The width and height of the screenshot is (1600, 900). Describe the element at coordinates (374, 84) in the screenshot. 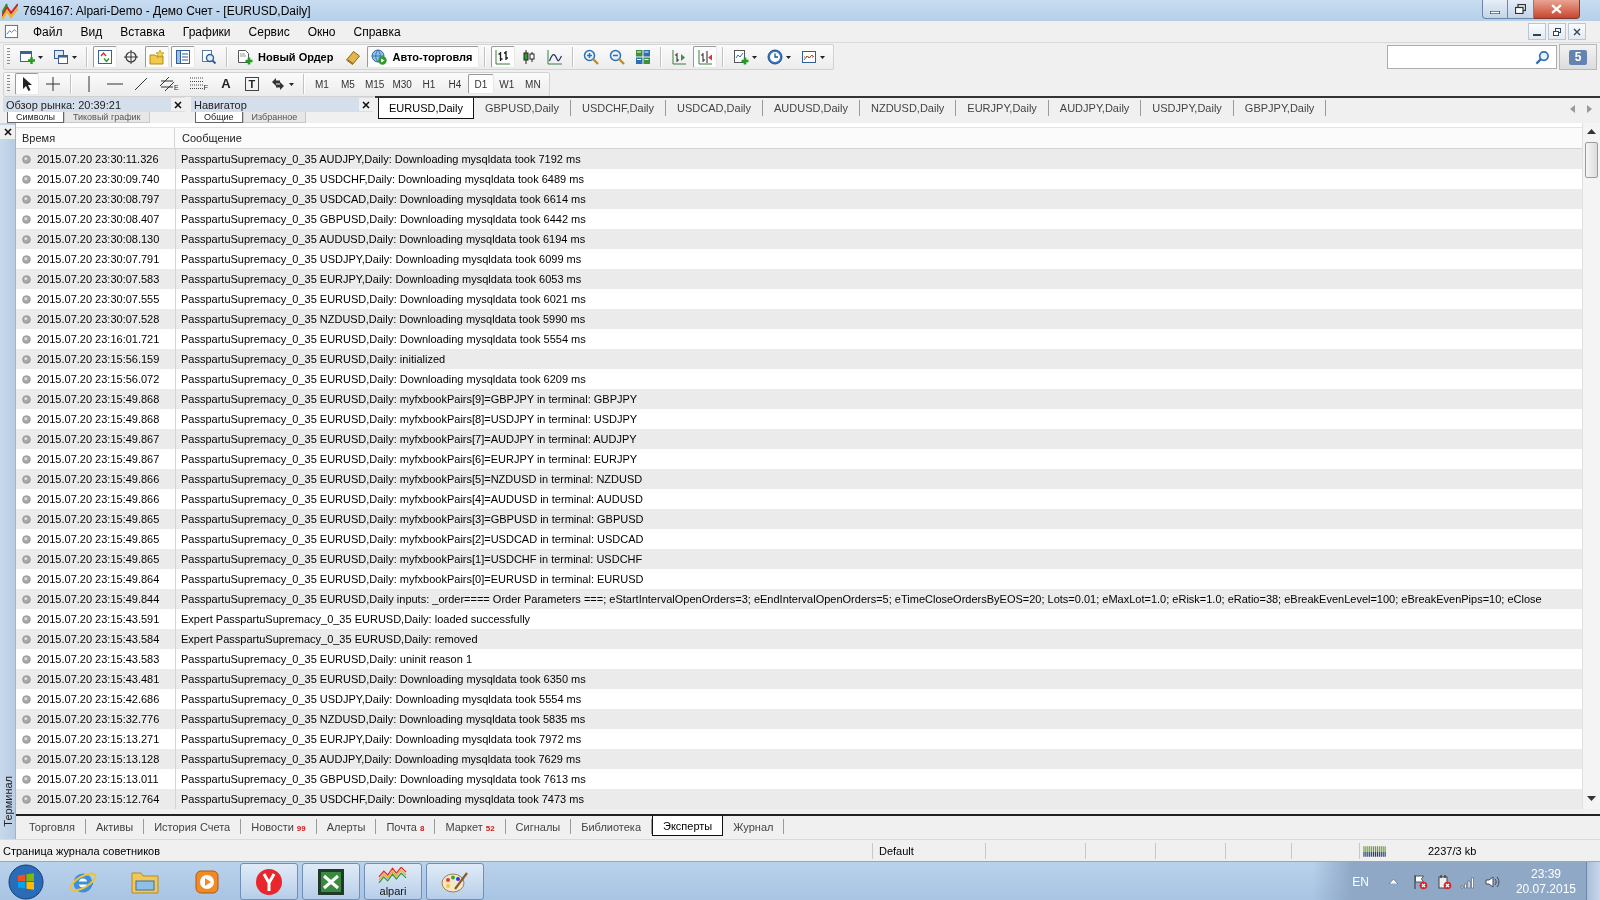

I see `period-button: M15` at that location.